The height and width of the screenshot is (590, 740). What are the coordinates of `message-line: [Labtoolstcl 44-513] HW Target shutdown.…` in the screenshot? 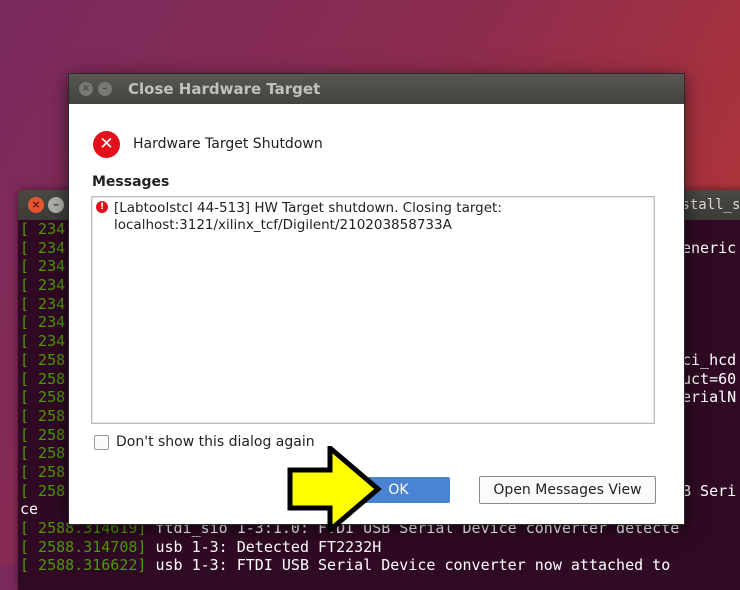 It's located at (308, 208).